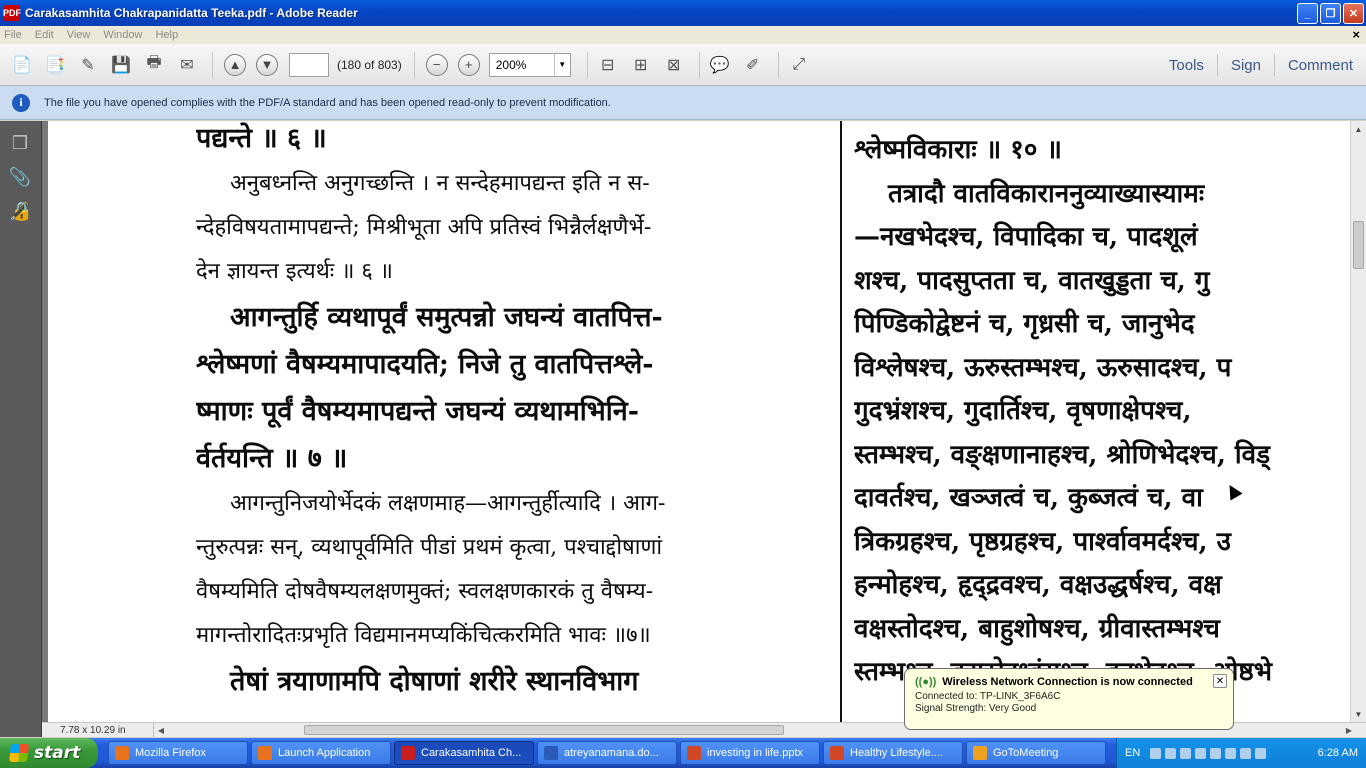 This screenshot has height=768, width=1366. Describe the element at coordinates (1186, 65) in the screenshot. I see `tools-button: Tools` at that location.